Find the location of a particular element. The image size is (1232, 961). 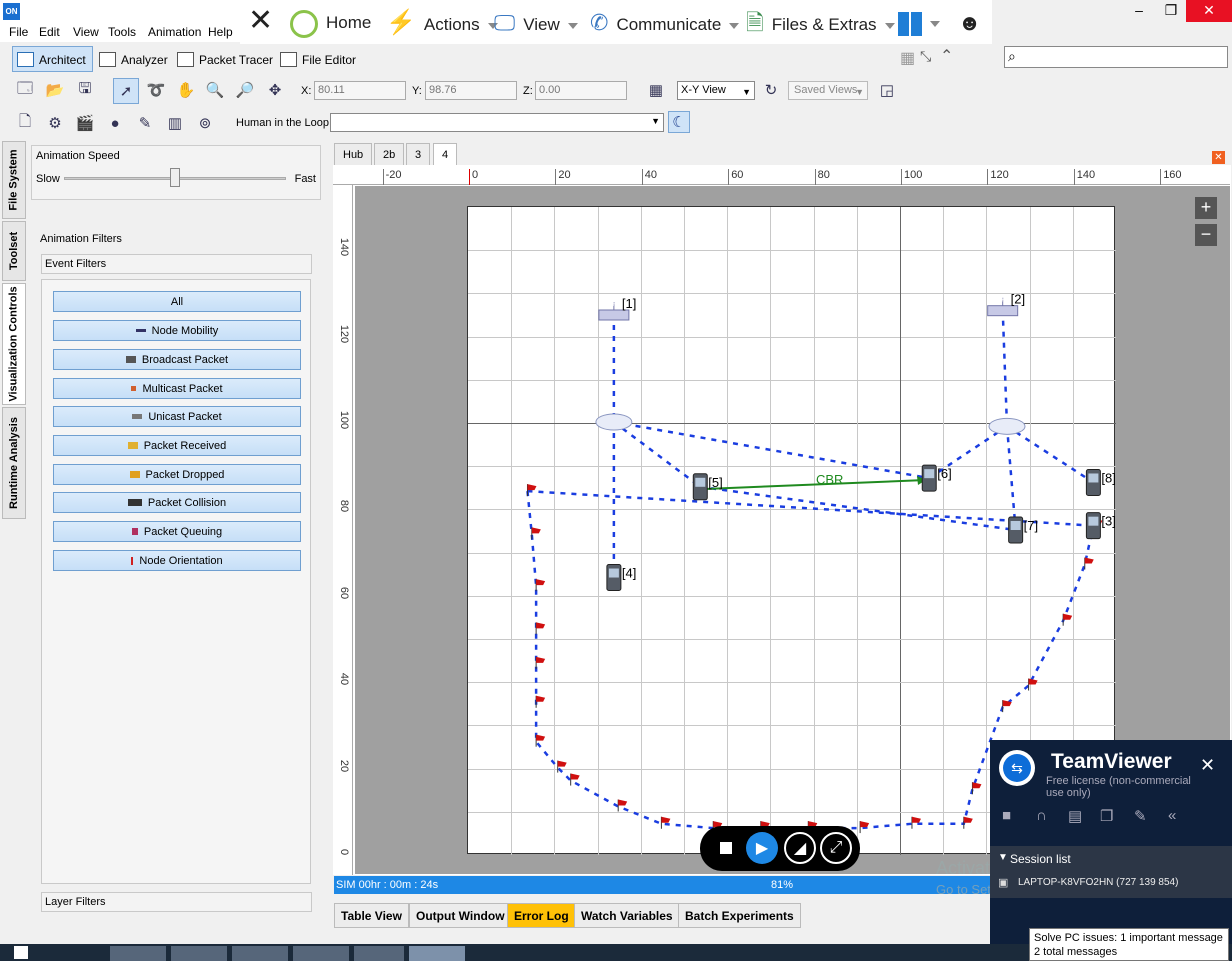

tab-output-window: Output Window is located at coordinates (460, 915).